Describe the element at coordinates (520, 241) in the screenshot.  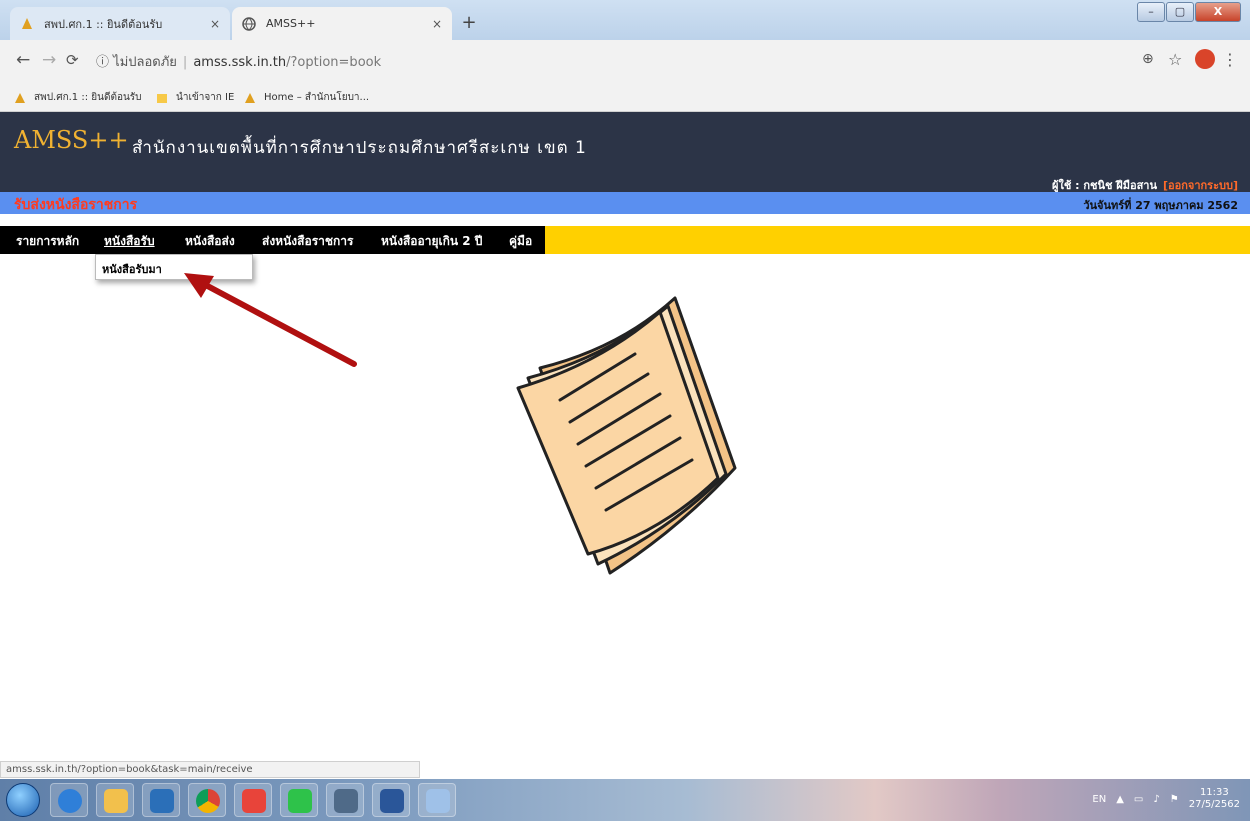
I see `menu-item-manual: คู่มือ` at that location.